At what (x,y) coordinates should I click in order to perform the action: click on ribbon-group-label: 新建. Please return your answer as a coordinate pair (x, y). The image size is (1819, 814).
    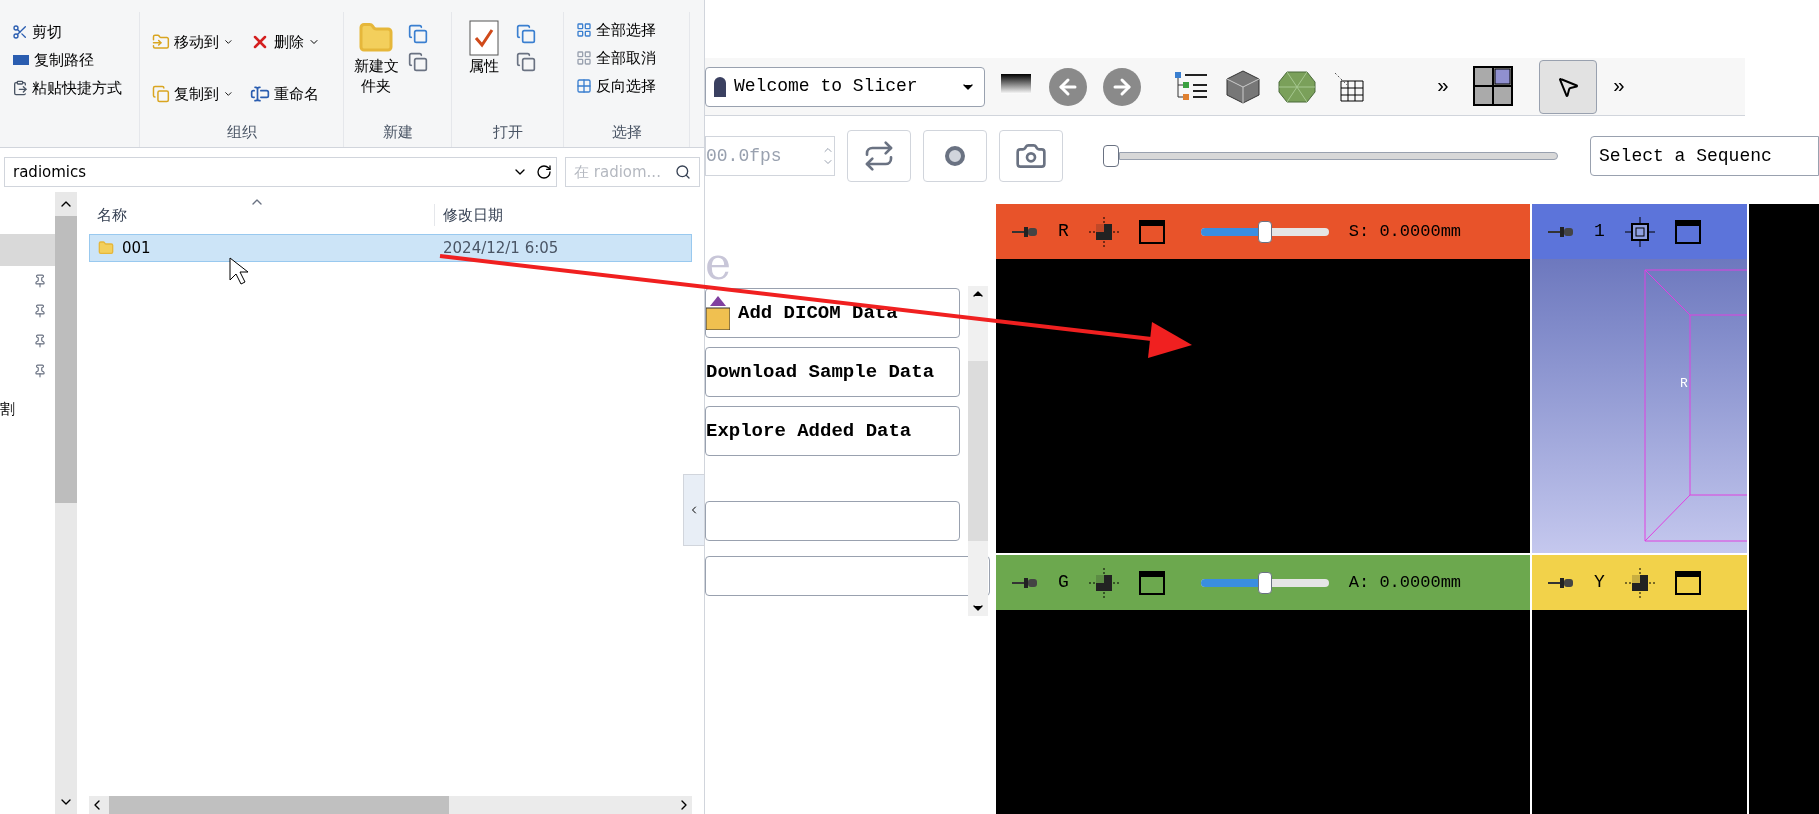
    Looking at the image, I should click on (397, 132).